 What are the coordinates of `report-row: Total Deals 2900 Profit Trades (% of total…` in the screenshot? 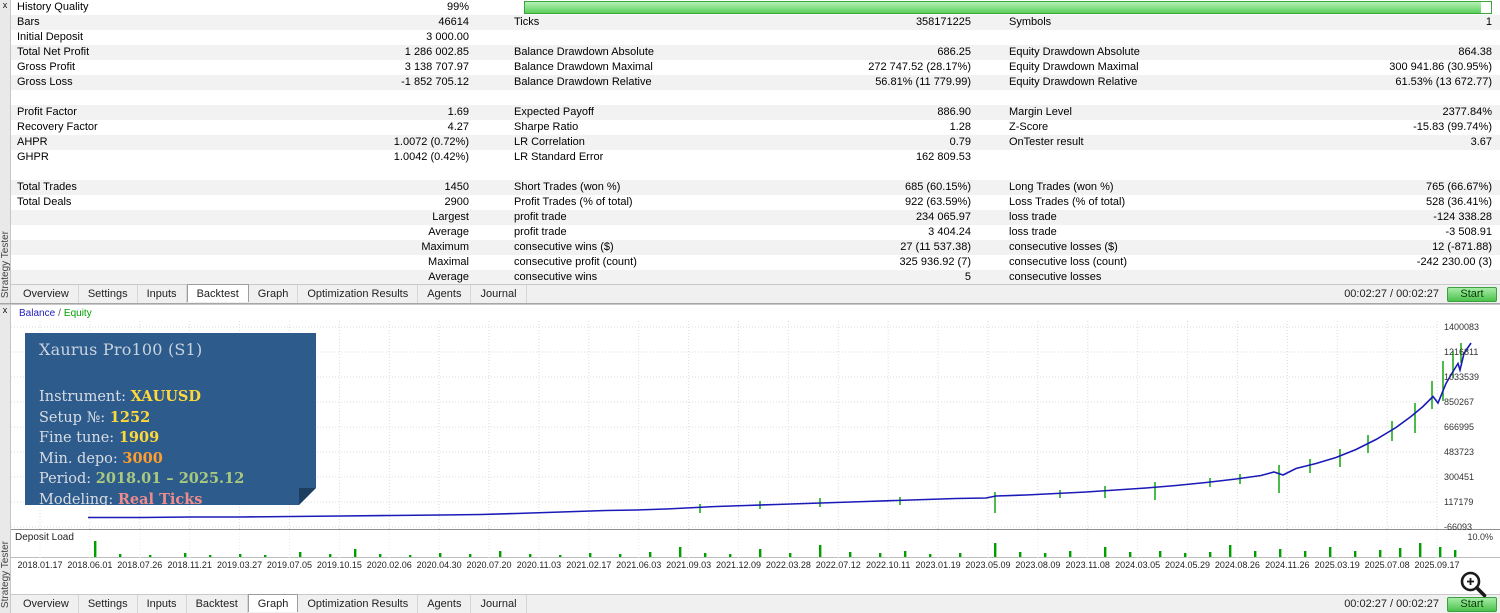 It's located at (755, 202).